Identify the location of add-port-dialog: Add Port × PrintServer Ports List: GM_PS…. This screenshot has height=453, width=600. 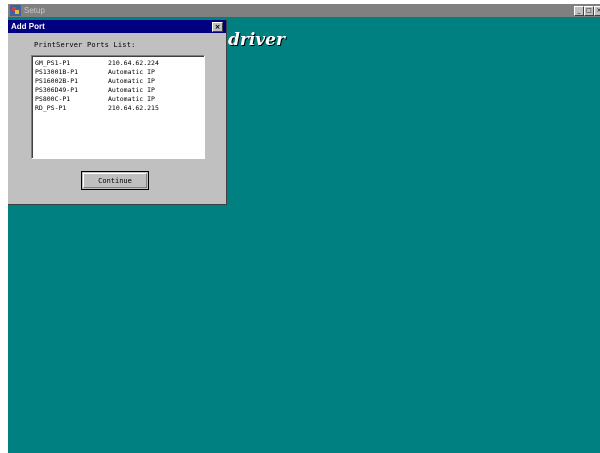
(117, 112).